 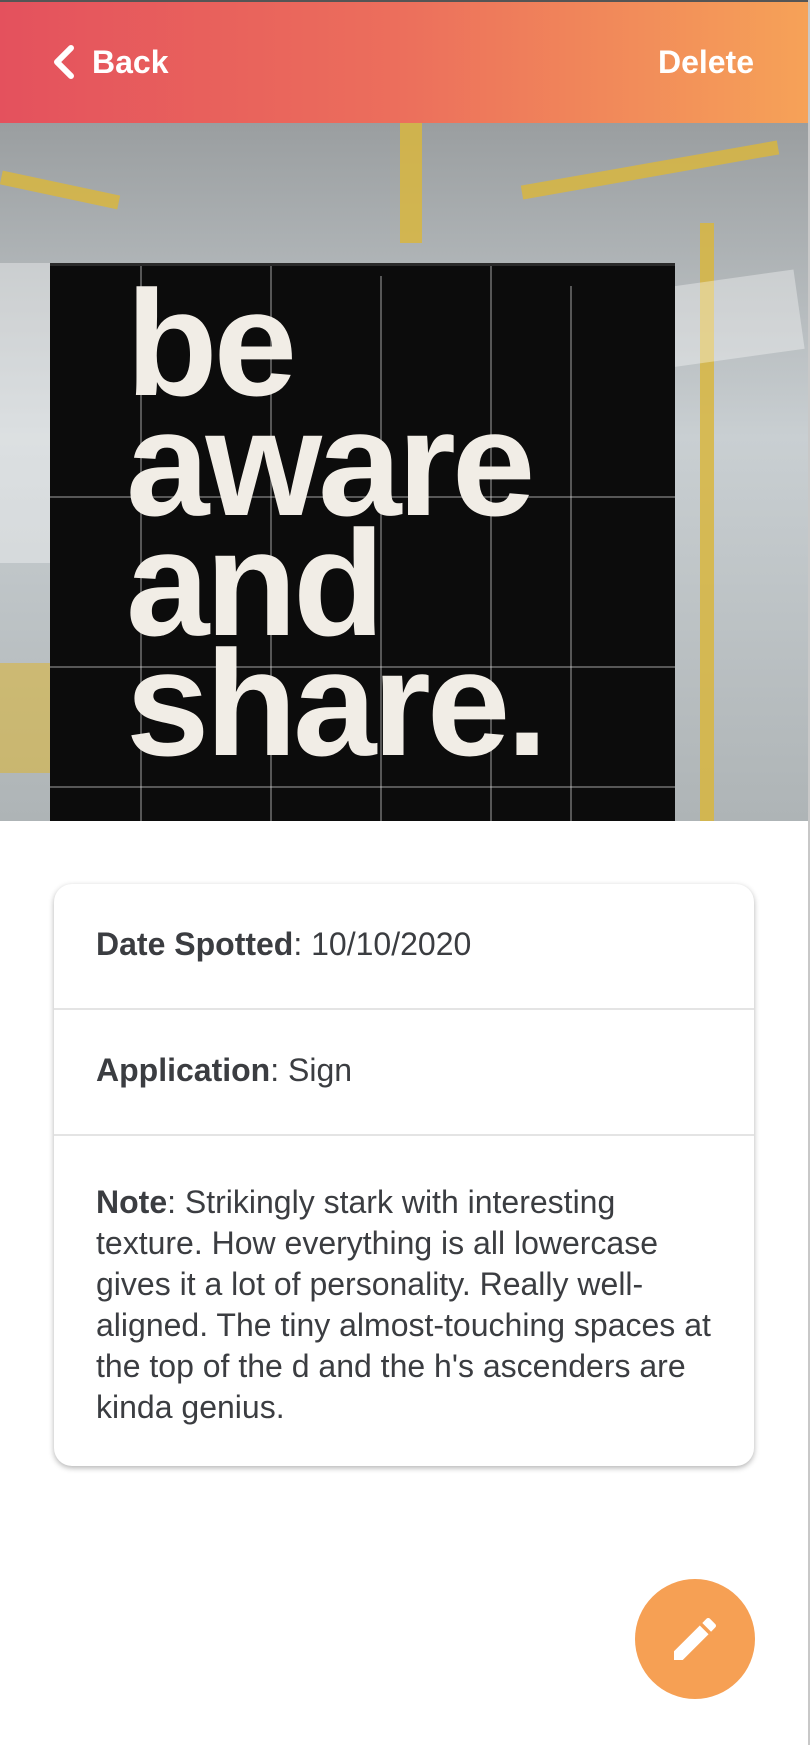 I want to click on date-spotted-label: Date Spotted, so click(x=195, y=944).